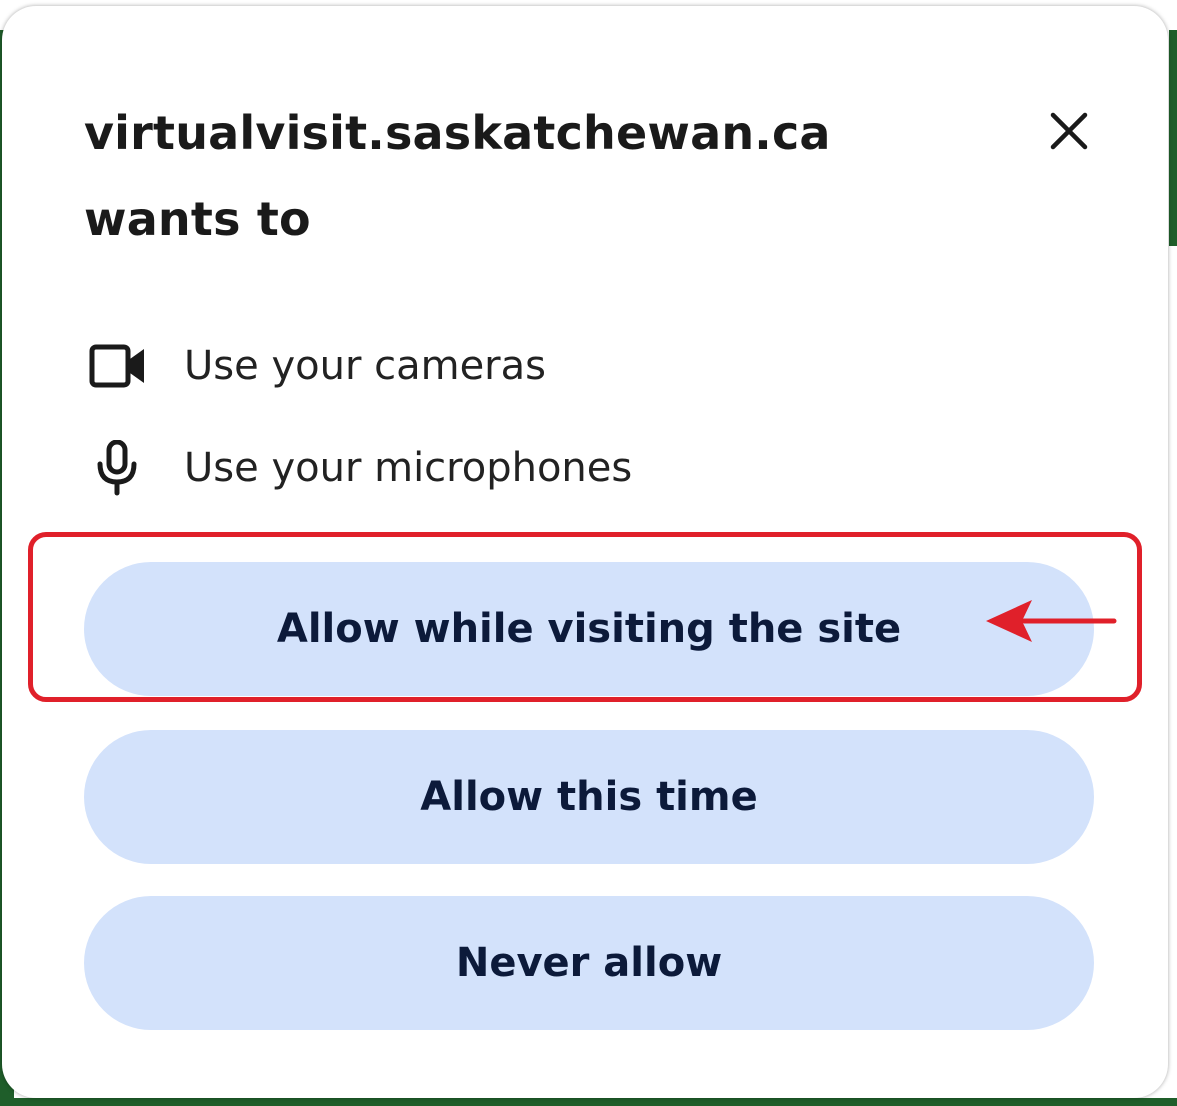  I want to click on allow-this-time-button: Allow this time, so click(589, 797).